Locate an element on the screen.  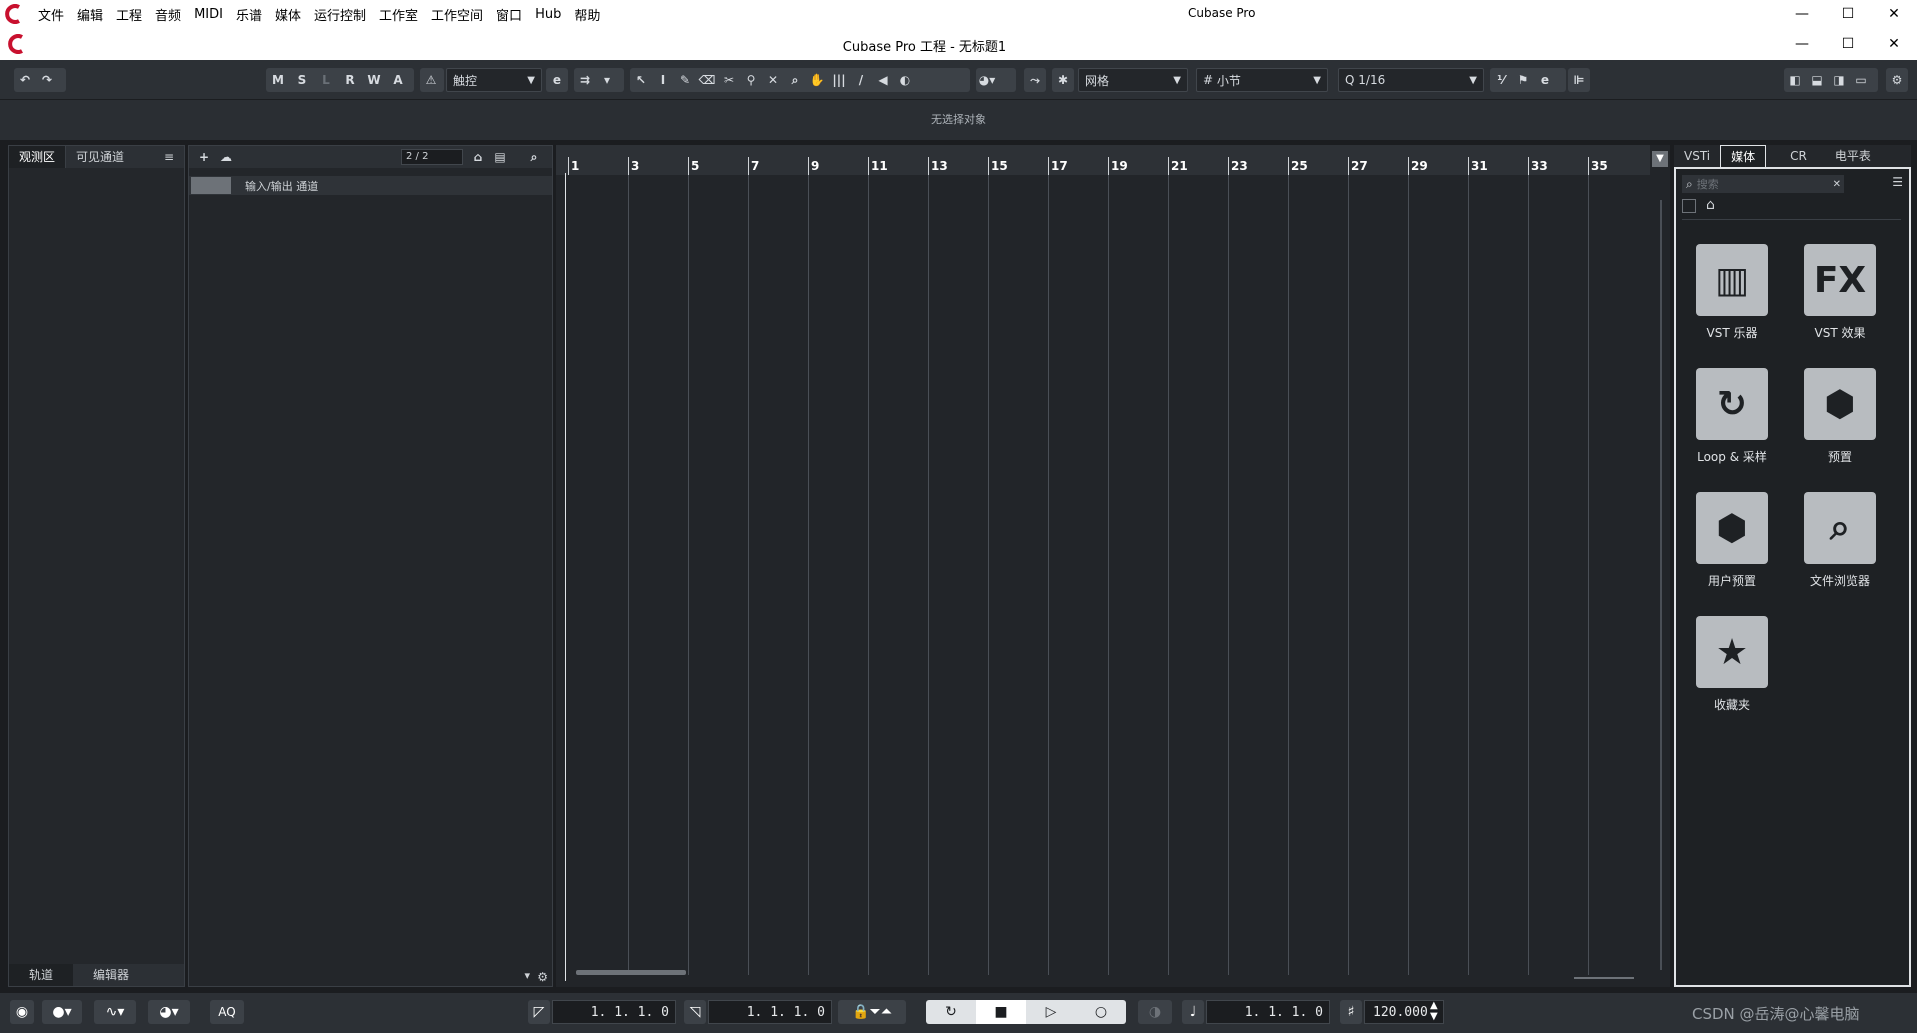
quantize-select: Q 1/16 ▼ is located at coordinates (1411, 80).